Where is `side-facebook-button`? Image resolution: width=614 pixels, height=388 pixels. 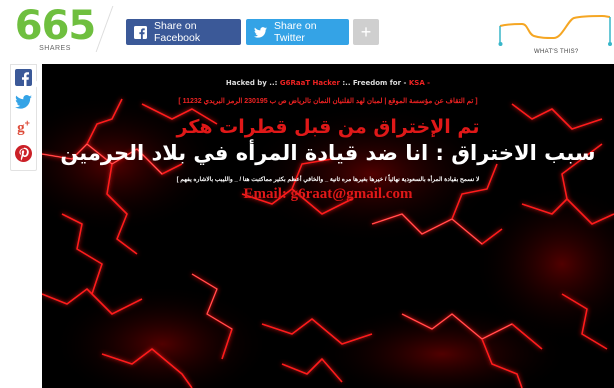 side-facebook-button is located at coordinates (23, 77).